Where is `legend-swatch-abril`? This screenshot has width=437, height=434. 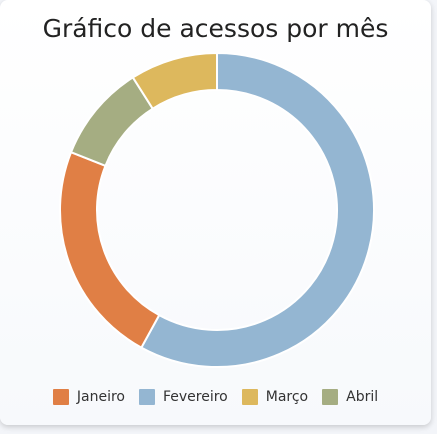 legend-swatch-abril is located at coordinates (330, 397).